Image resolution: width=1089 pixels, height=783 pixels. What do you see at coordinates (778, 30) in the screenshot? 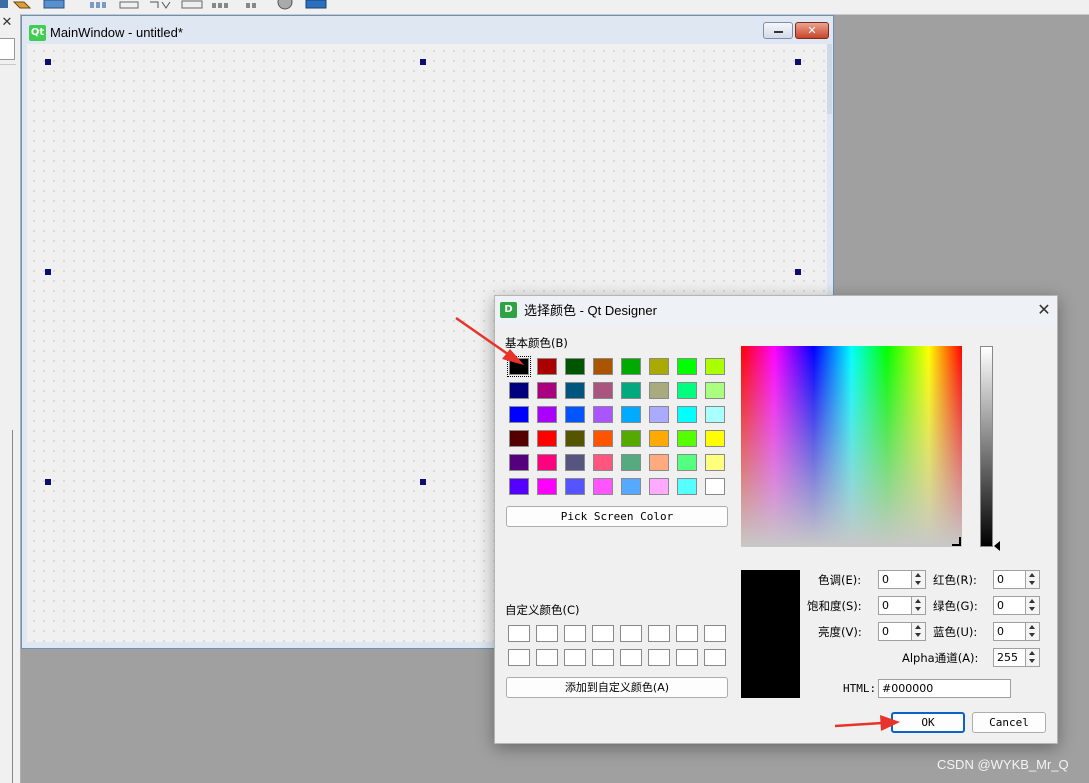
I see `minimize-button` at bounding box center [778, 30].